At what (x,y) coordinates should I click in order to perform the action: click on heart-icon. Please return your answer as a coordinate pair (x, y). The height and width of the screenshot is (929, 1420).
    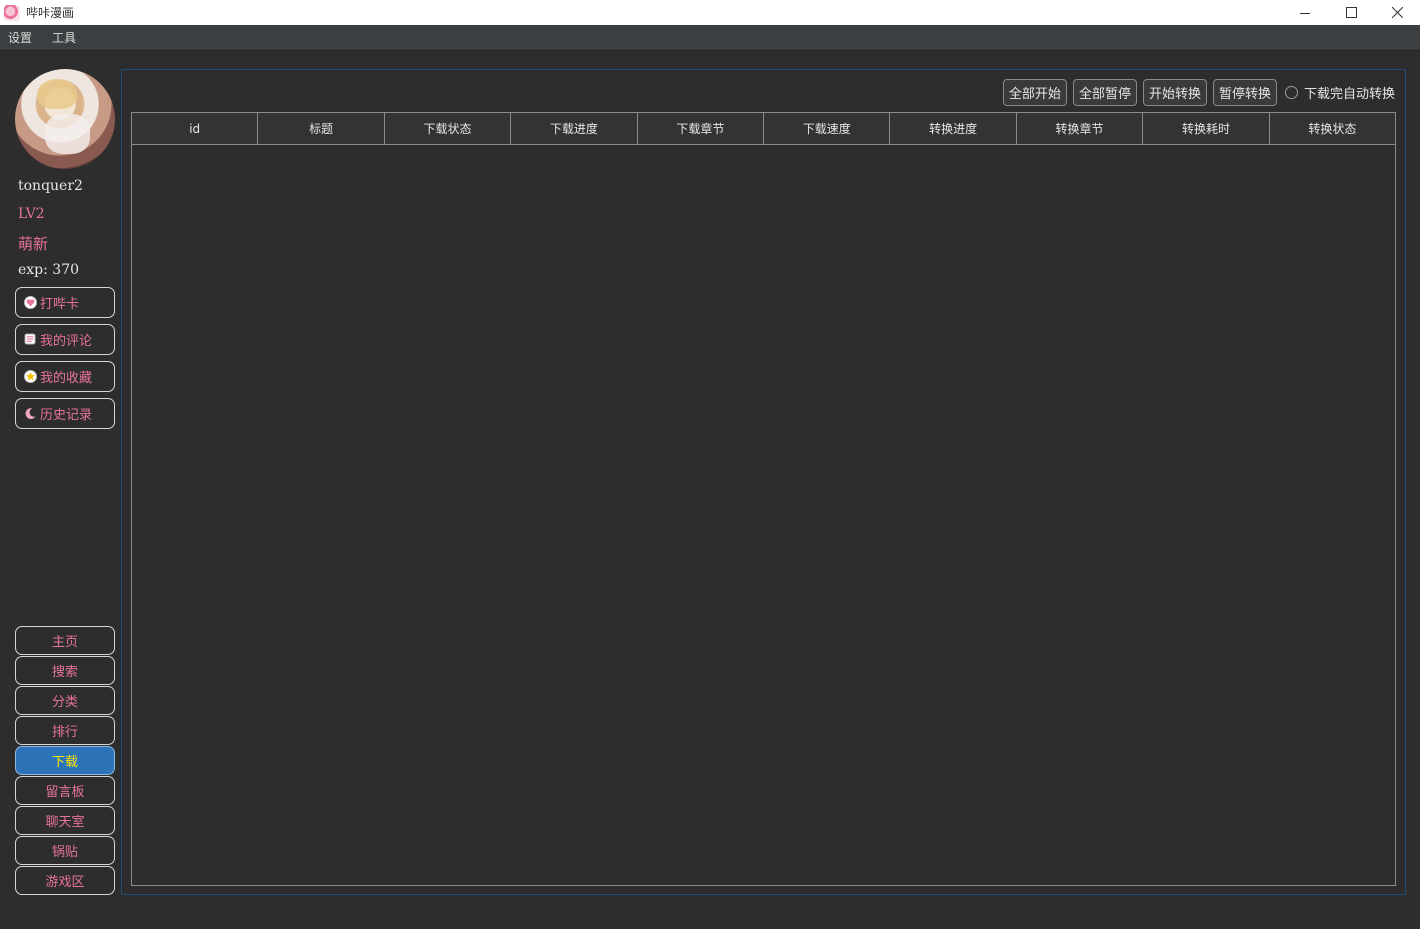
    Looking at the image, I should click on (30, 302).